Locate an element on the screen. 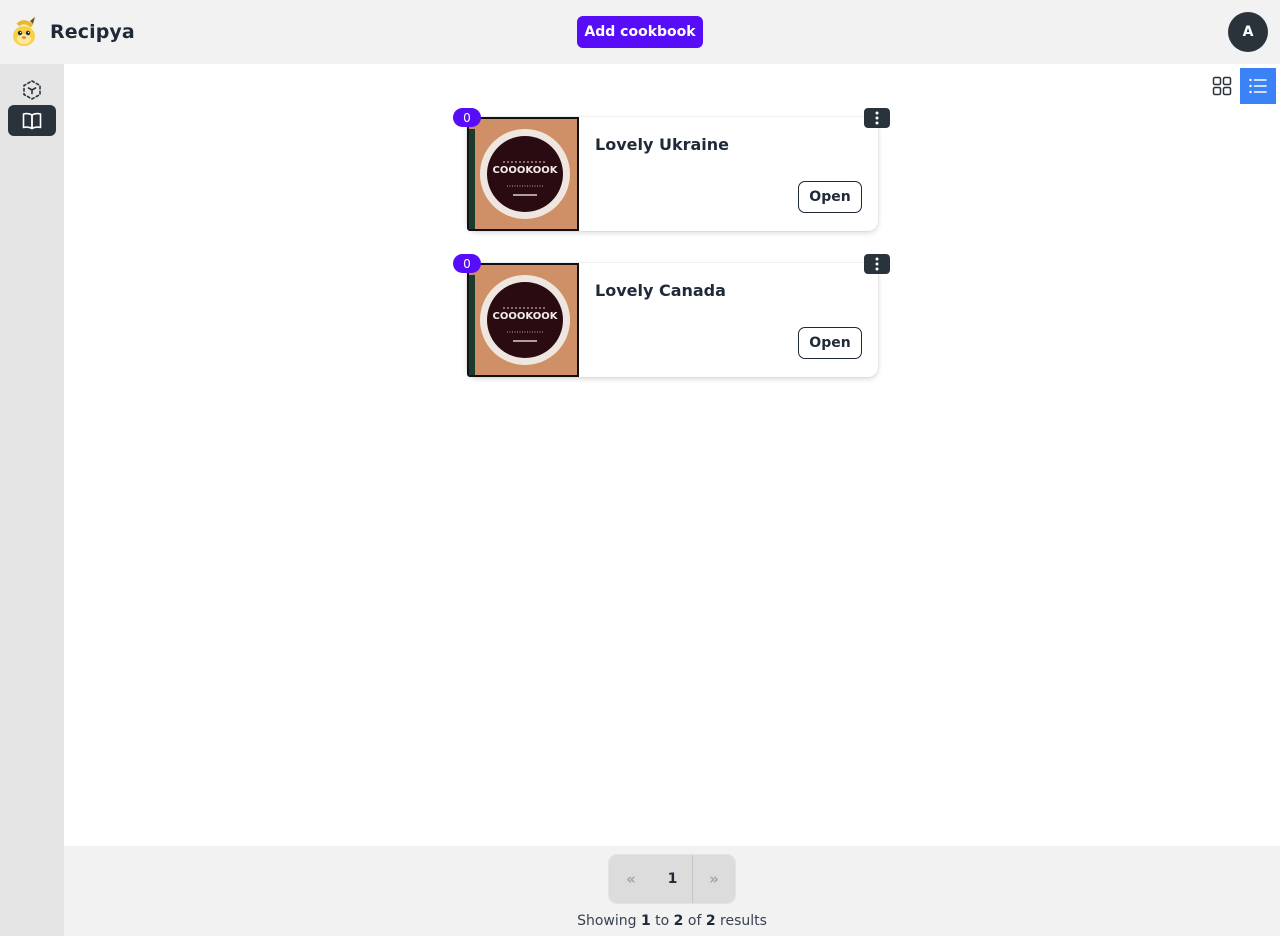 The image size is (1280, 936). brand: Recipya is located at coordinates (71, 32).